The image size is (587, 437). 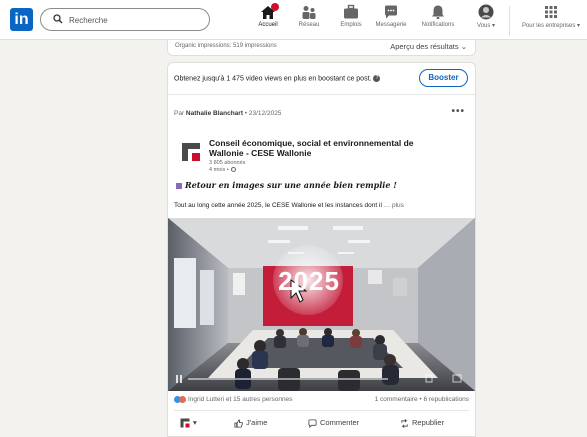 I want to click on network-icon, so click(x=309, y=12).